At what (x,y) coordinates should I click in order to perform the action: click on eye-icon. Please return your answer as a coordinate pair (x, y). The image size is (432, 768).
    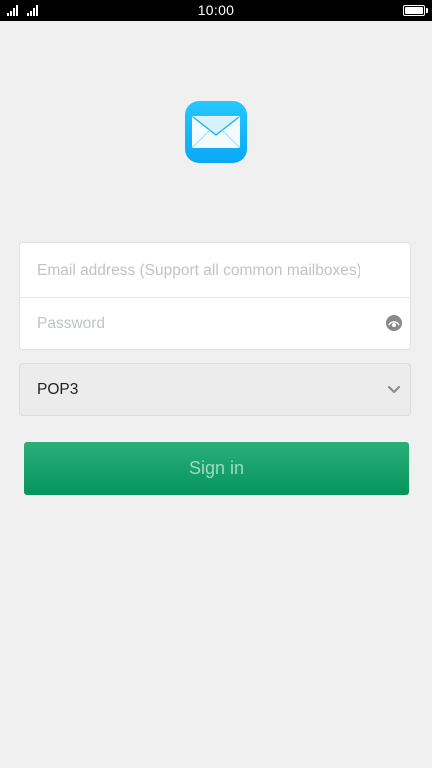
    Looking at the image, I should click on (394, 323).